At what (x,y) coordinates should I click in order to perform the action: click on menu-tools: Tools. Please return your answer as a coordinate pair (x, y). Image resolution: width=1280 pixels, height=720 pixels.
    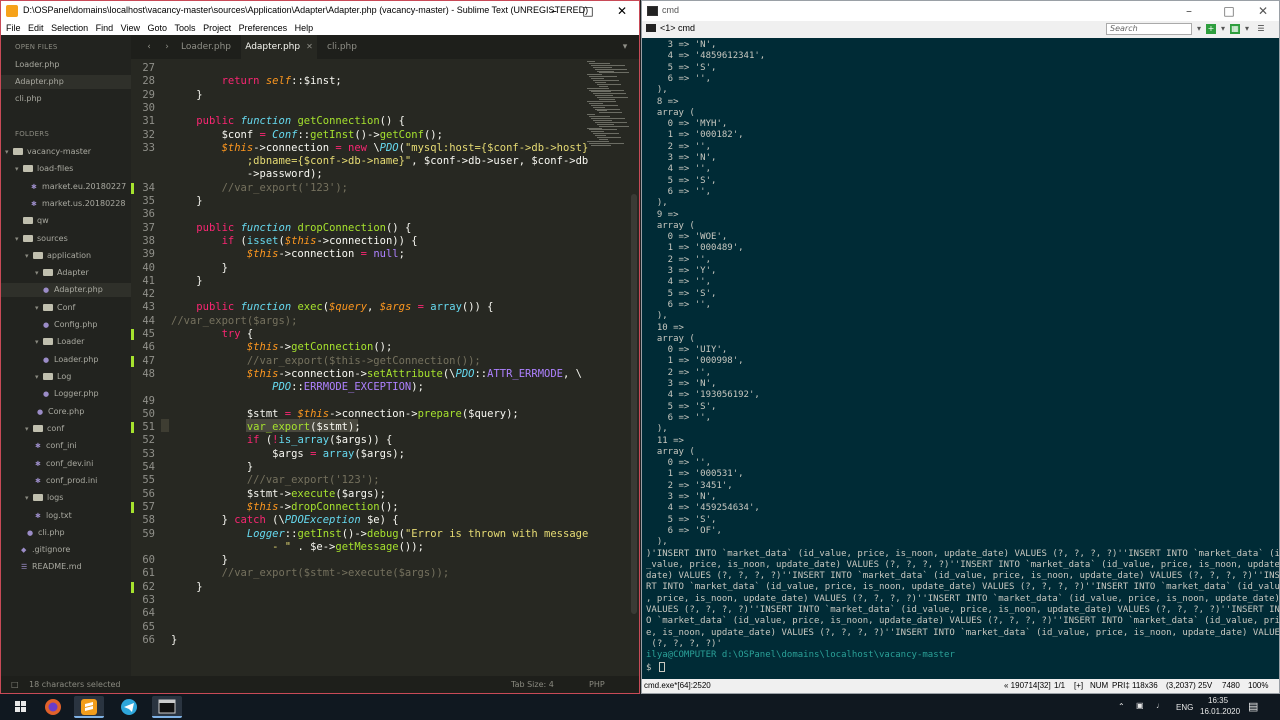
    Looking at the image, I should click on (185, 28).